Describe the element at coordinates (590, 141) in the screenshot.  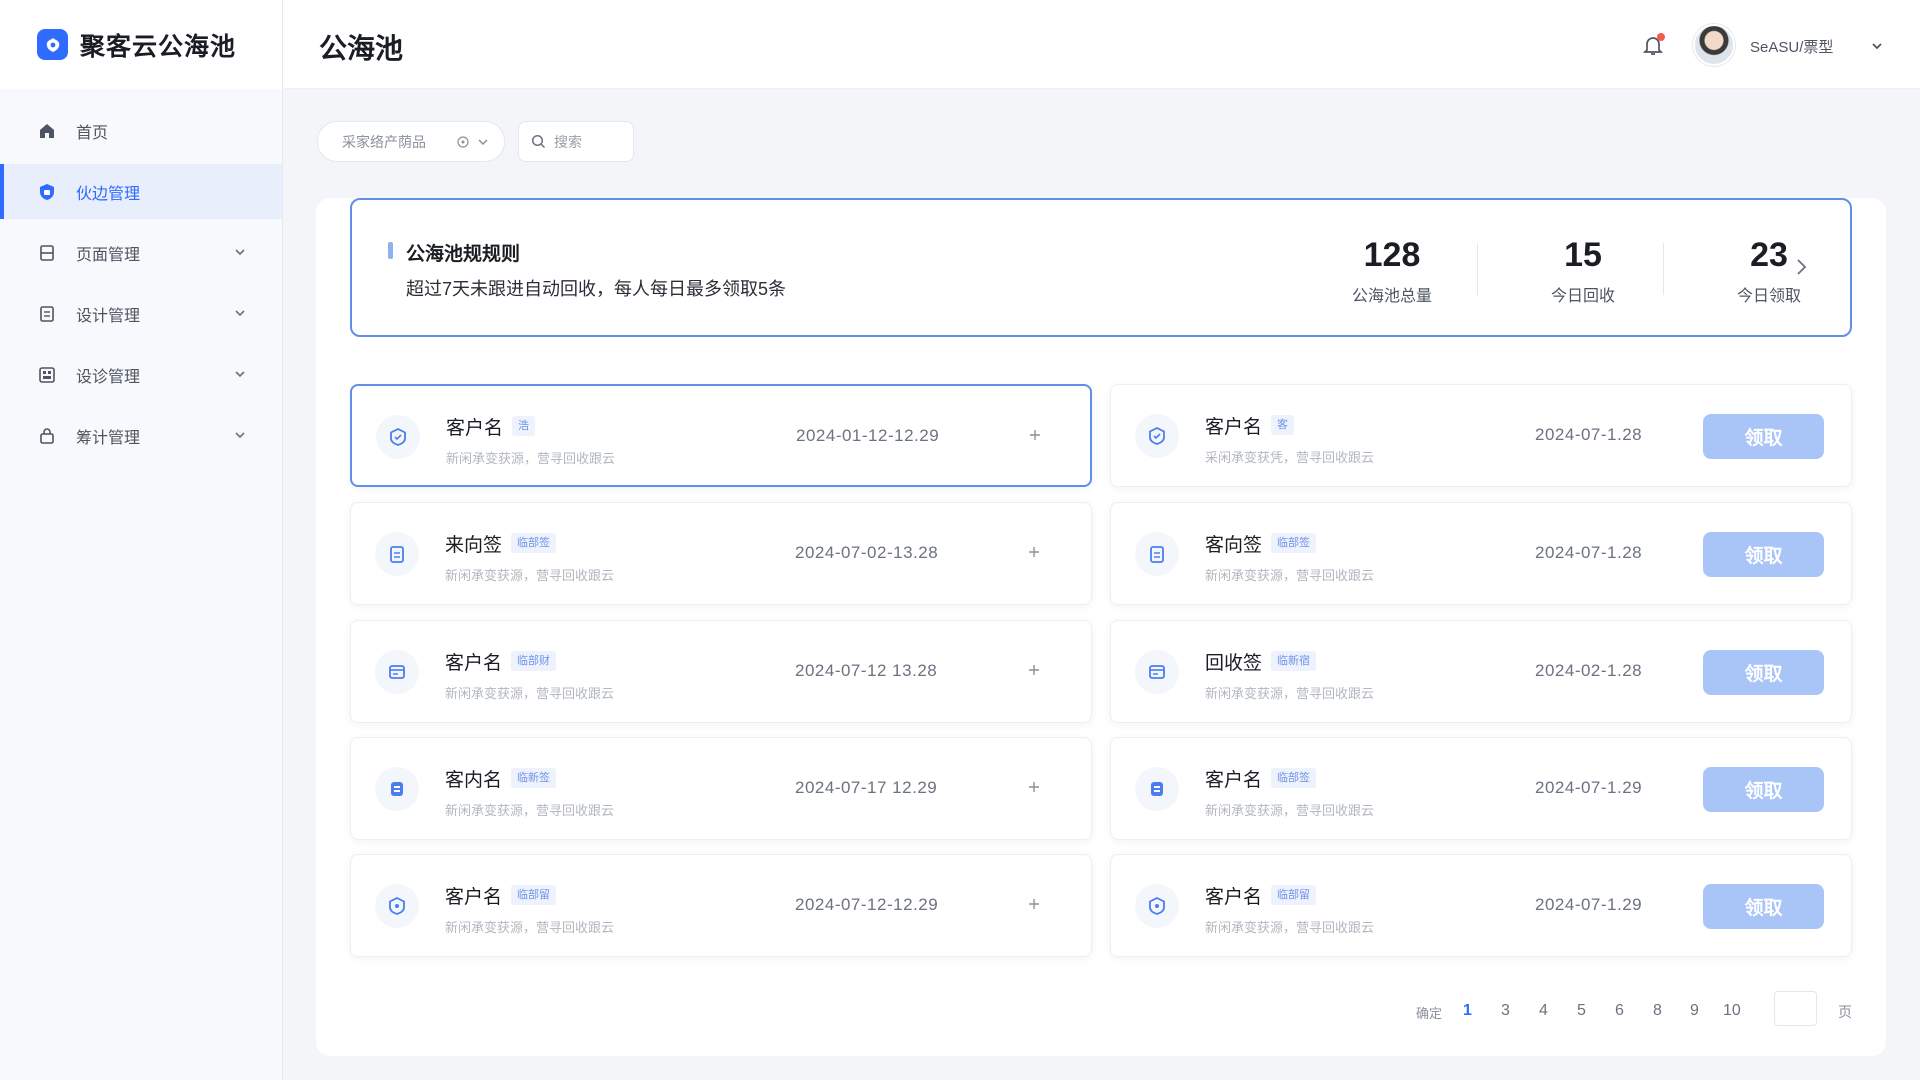
I see `search-input` at that location.